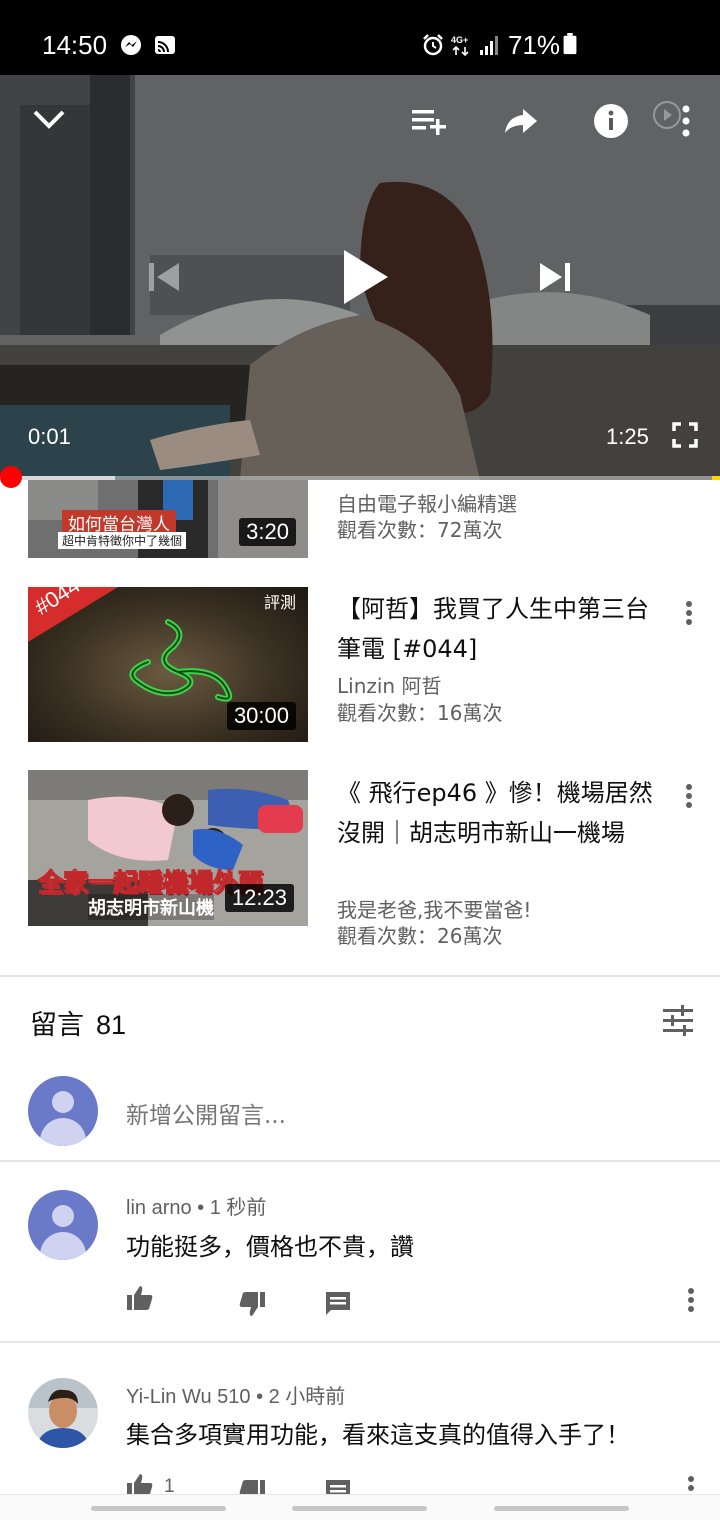  Describe the element at coordinates (534, 45) in the screenshot. I see `battery-percent: 71%` at that location.